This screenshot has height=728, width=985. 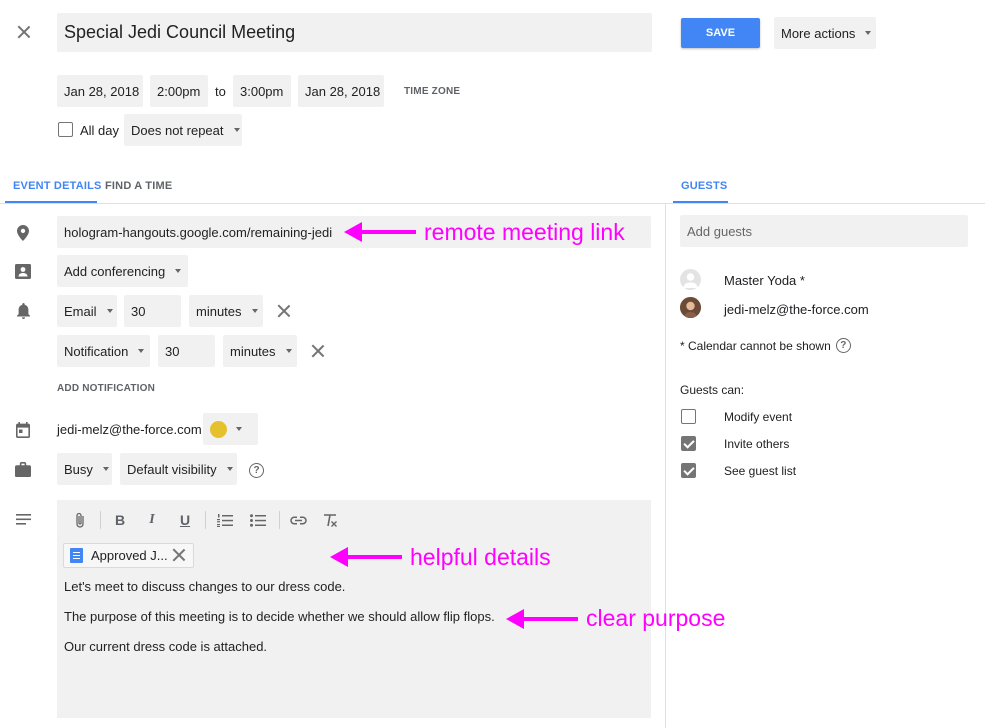 I want to click on end-date-field: Jan 28, 2018, so click(x=341, y=91).